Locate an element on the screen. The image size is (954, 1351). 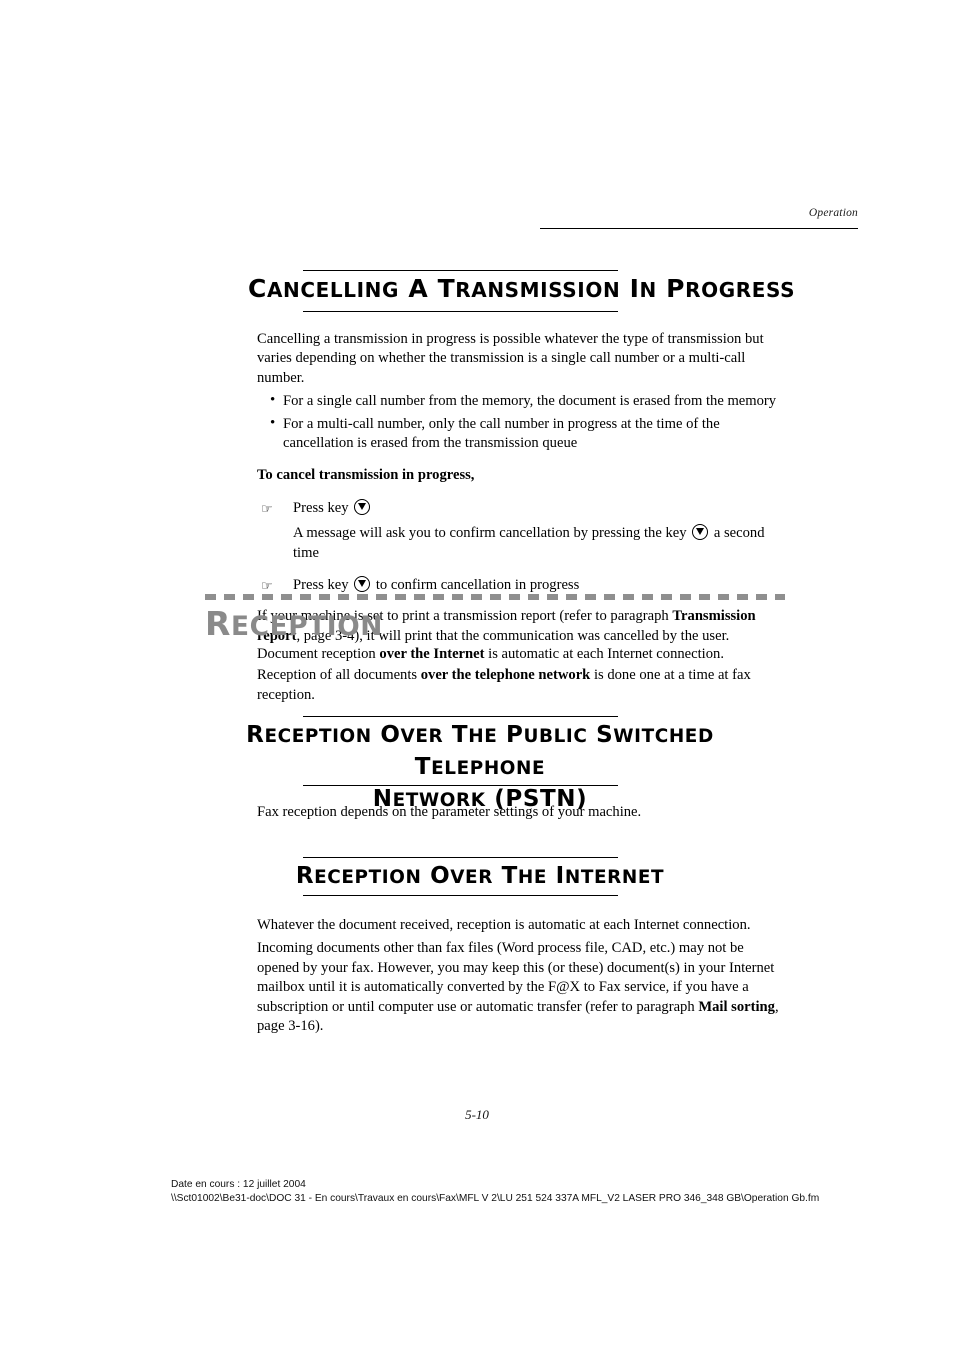
heading-rule-bottom-internet is located at coordinates (460, 895).